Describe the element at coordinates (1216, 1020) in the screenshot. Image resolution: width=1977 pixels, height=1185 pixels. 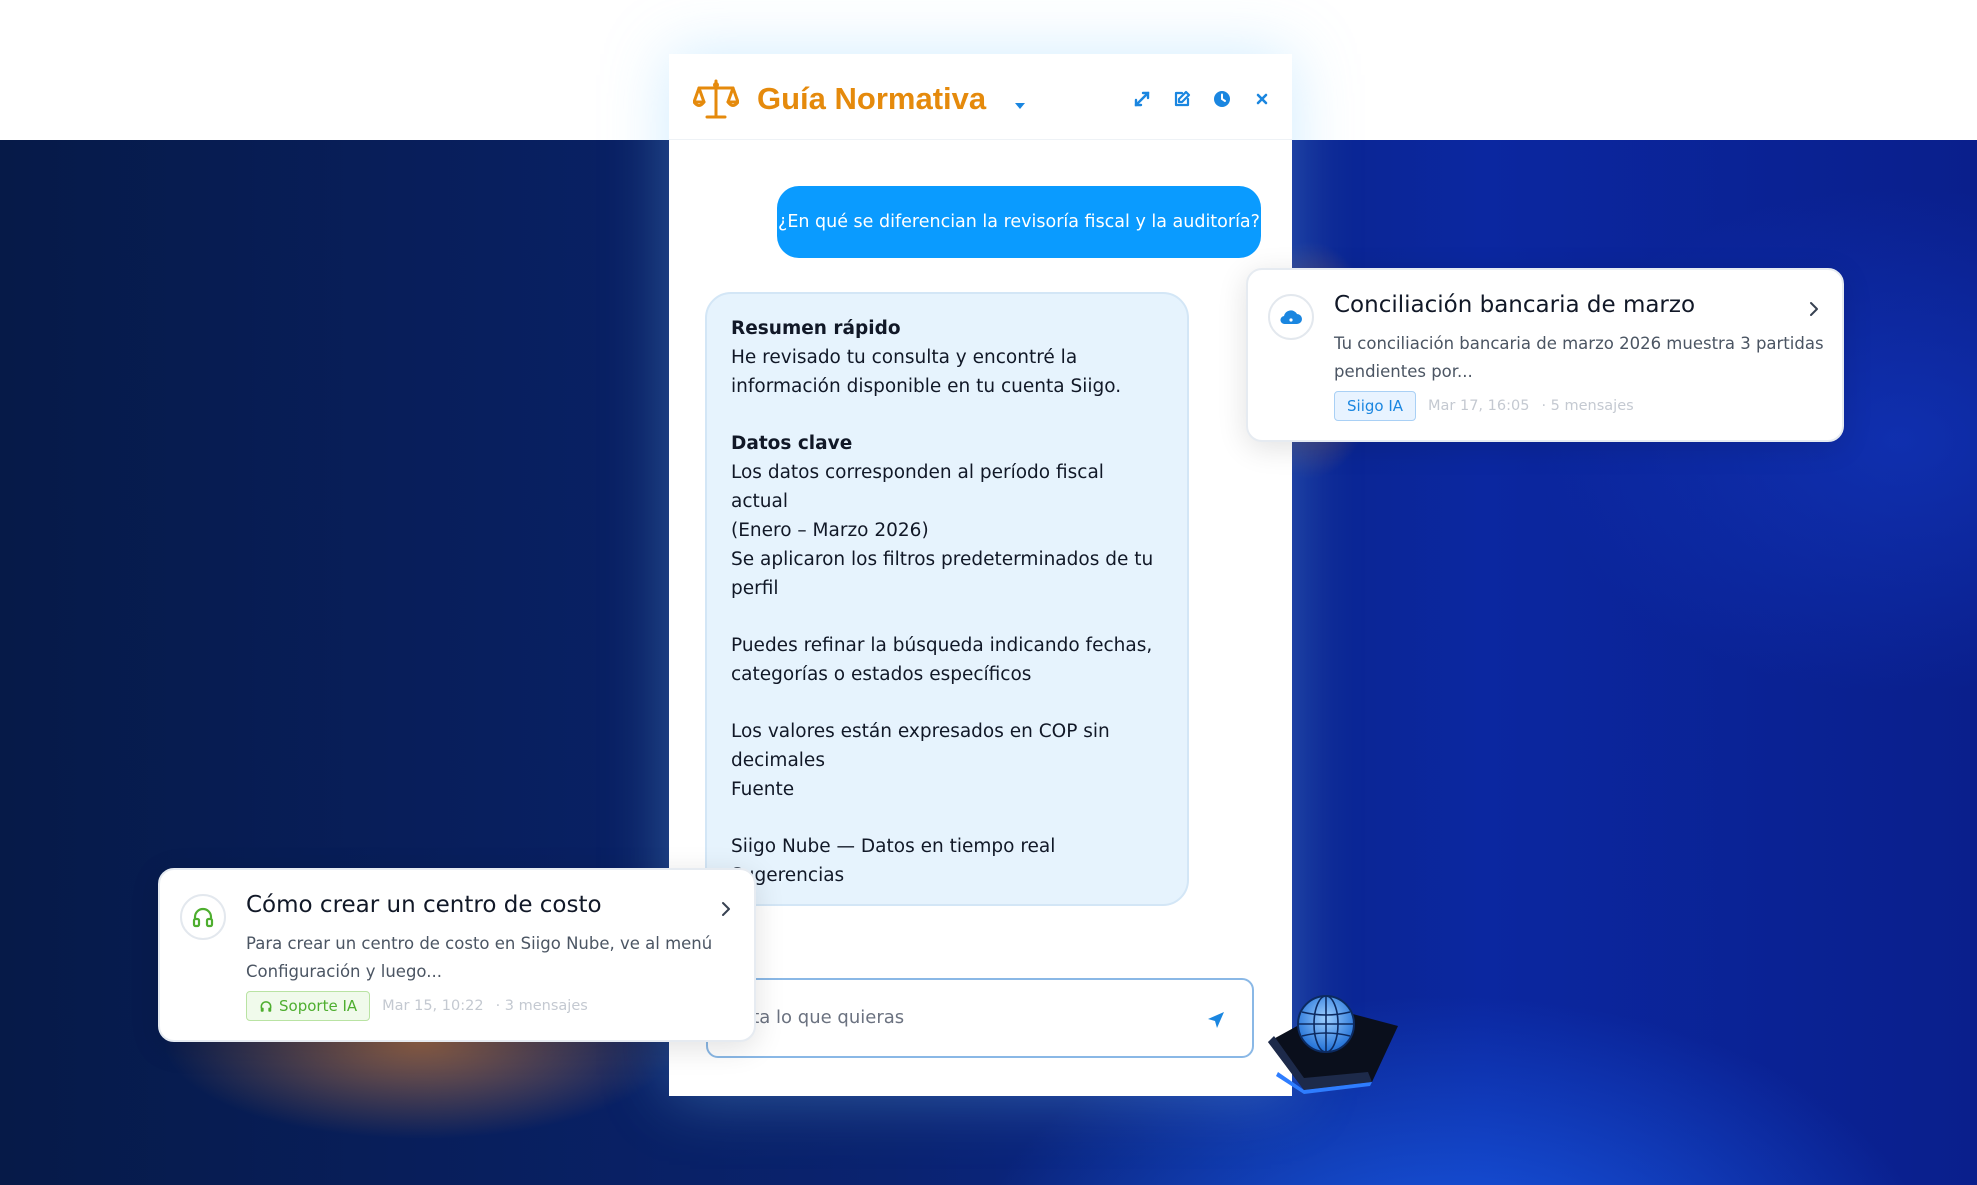
I see `send-icon` at that location.